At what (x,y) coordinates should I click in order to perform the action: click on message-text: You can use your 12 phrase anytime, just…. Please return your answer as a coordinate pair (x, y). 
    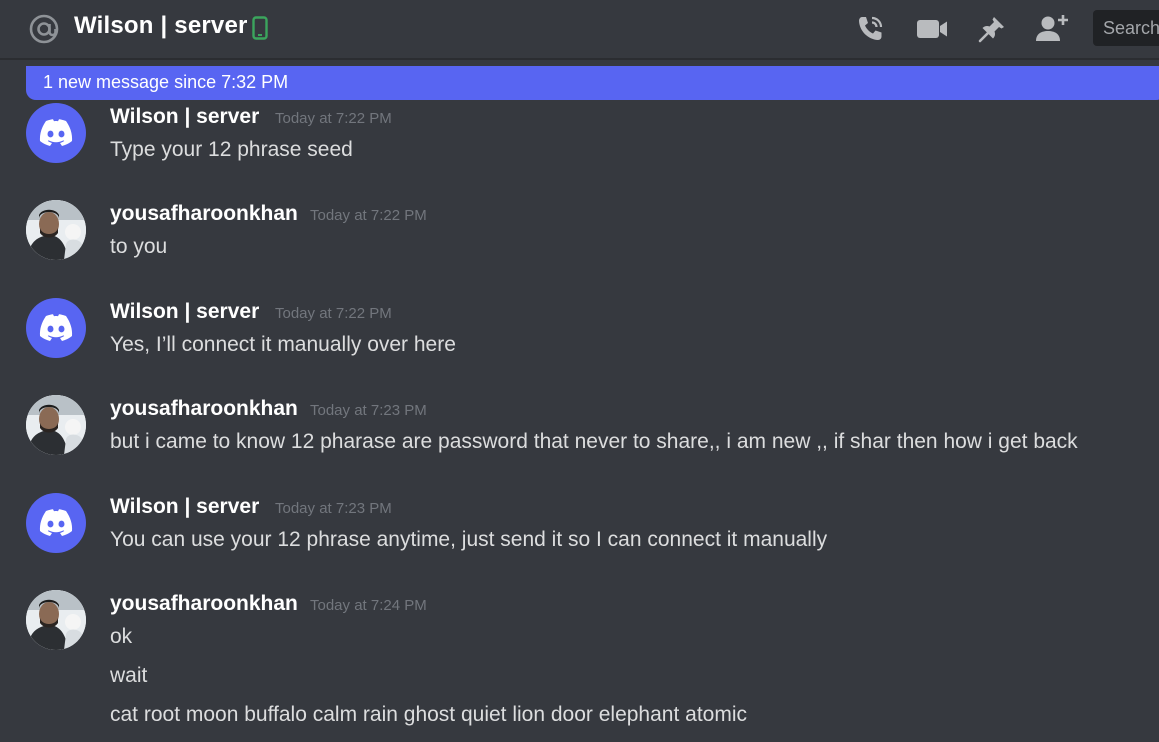
    Looking at the image, I should click on (469, 539).